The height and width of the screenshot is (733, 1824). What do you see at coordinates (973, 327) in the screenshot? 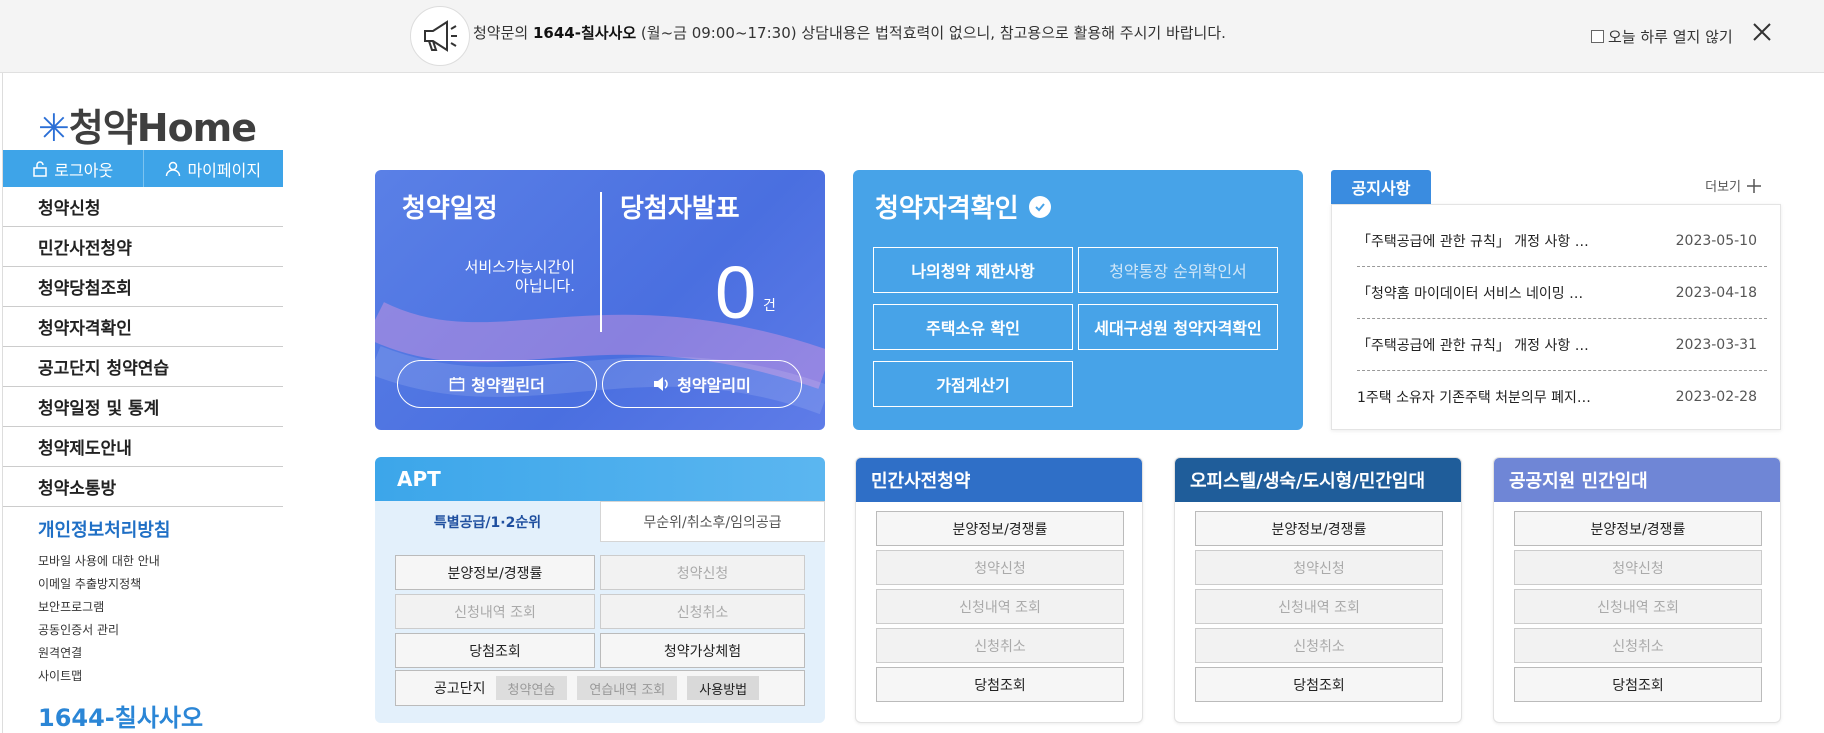
I see `house-ownership-button: 주택소유 확인` at bounding box center [973, 327].